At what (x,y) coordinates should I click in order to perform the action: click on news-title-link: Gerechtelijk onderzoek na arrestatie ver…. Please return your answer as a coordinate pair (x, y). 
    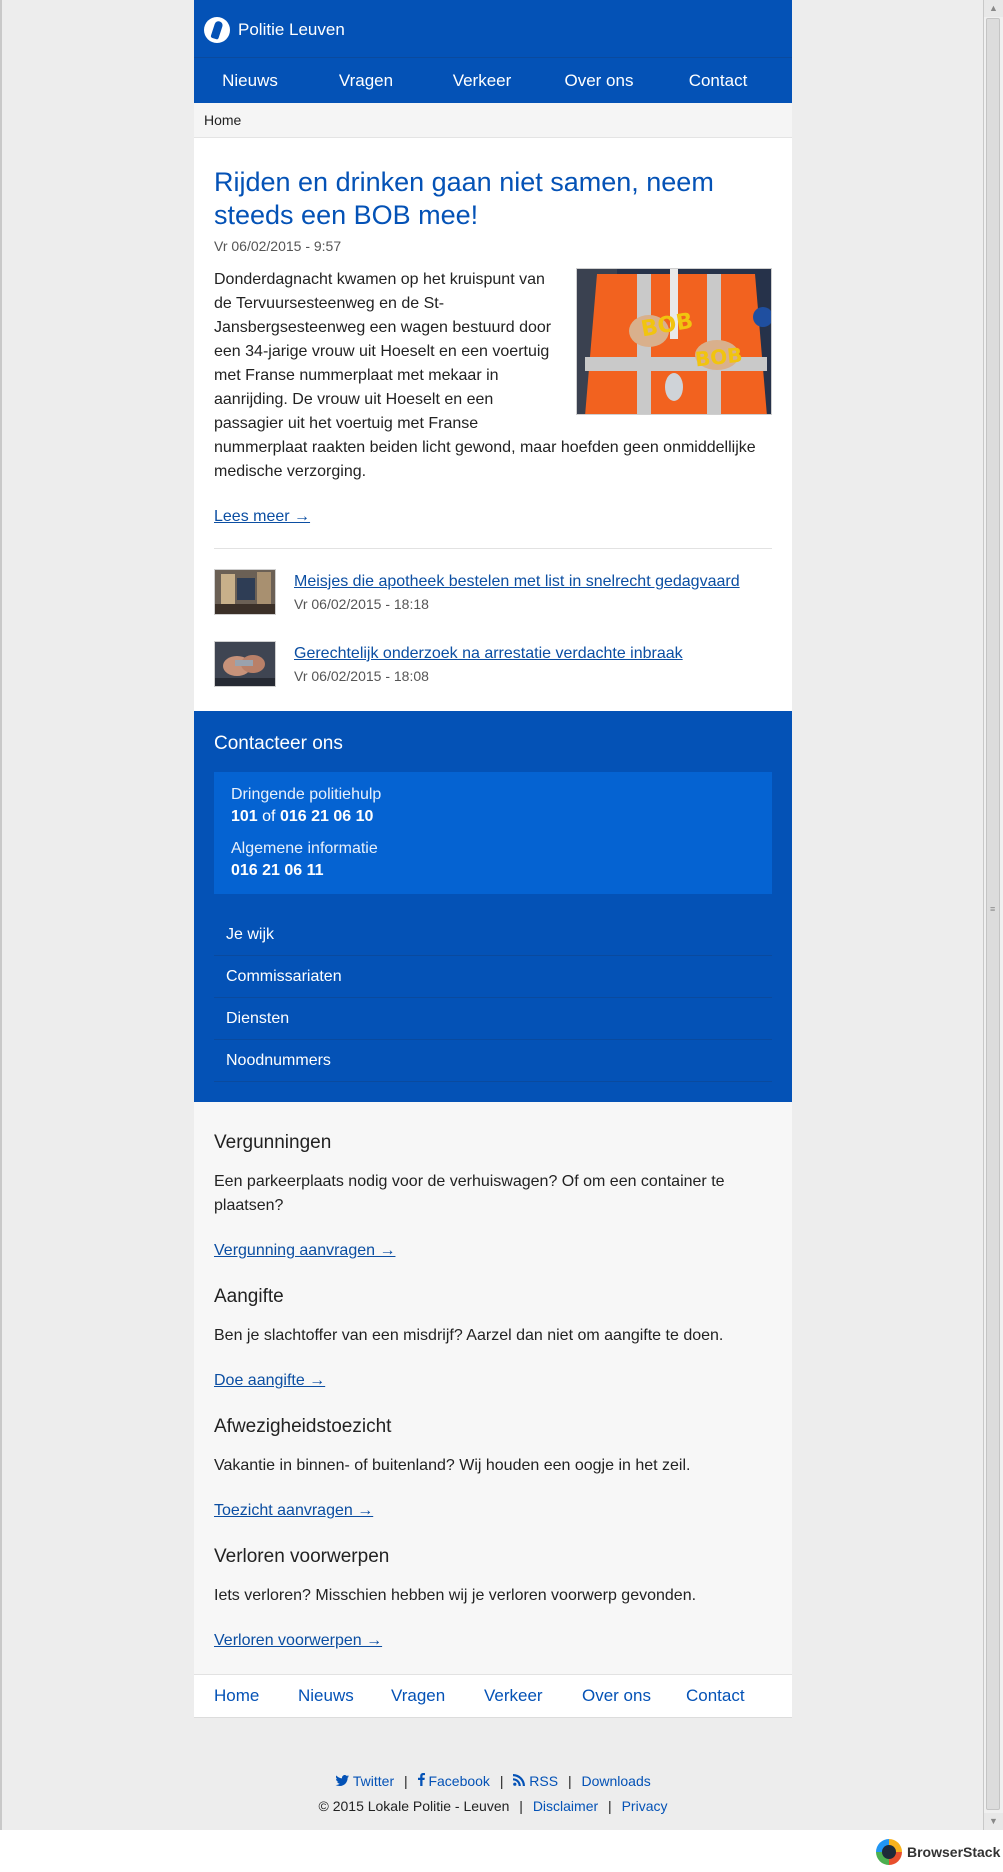
    Looking at the image, I should click on (488, 654).